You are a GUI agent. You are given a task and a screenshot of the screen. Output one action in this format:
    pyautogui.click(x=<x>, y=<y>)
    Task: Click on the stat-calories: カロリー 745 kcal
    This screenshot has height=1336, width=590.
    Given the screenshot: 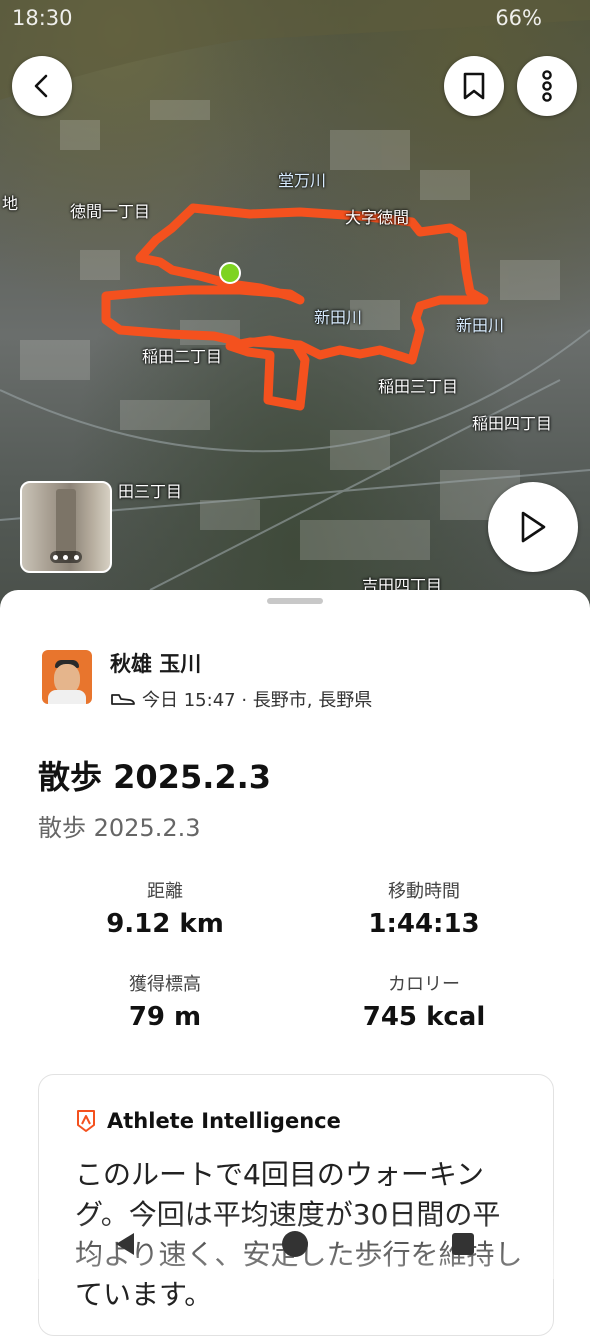 What is the action you would take?
    pyautogui.click(x=424, y=1001)
    